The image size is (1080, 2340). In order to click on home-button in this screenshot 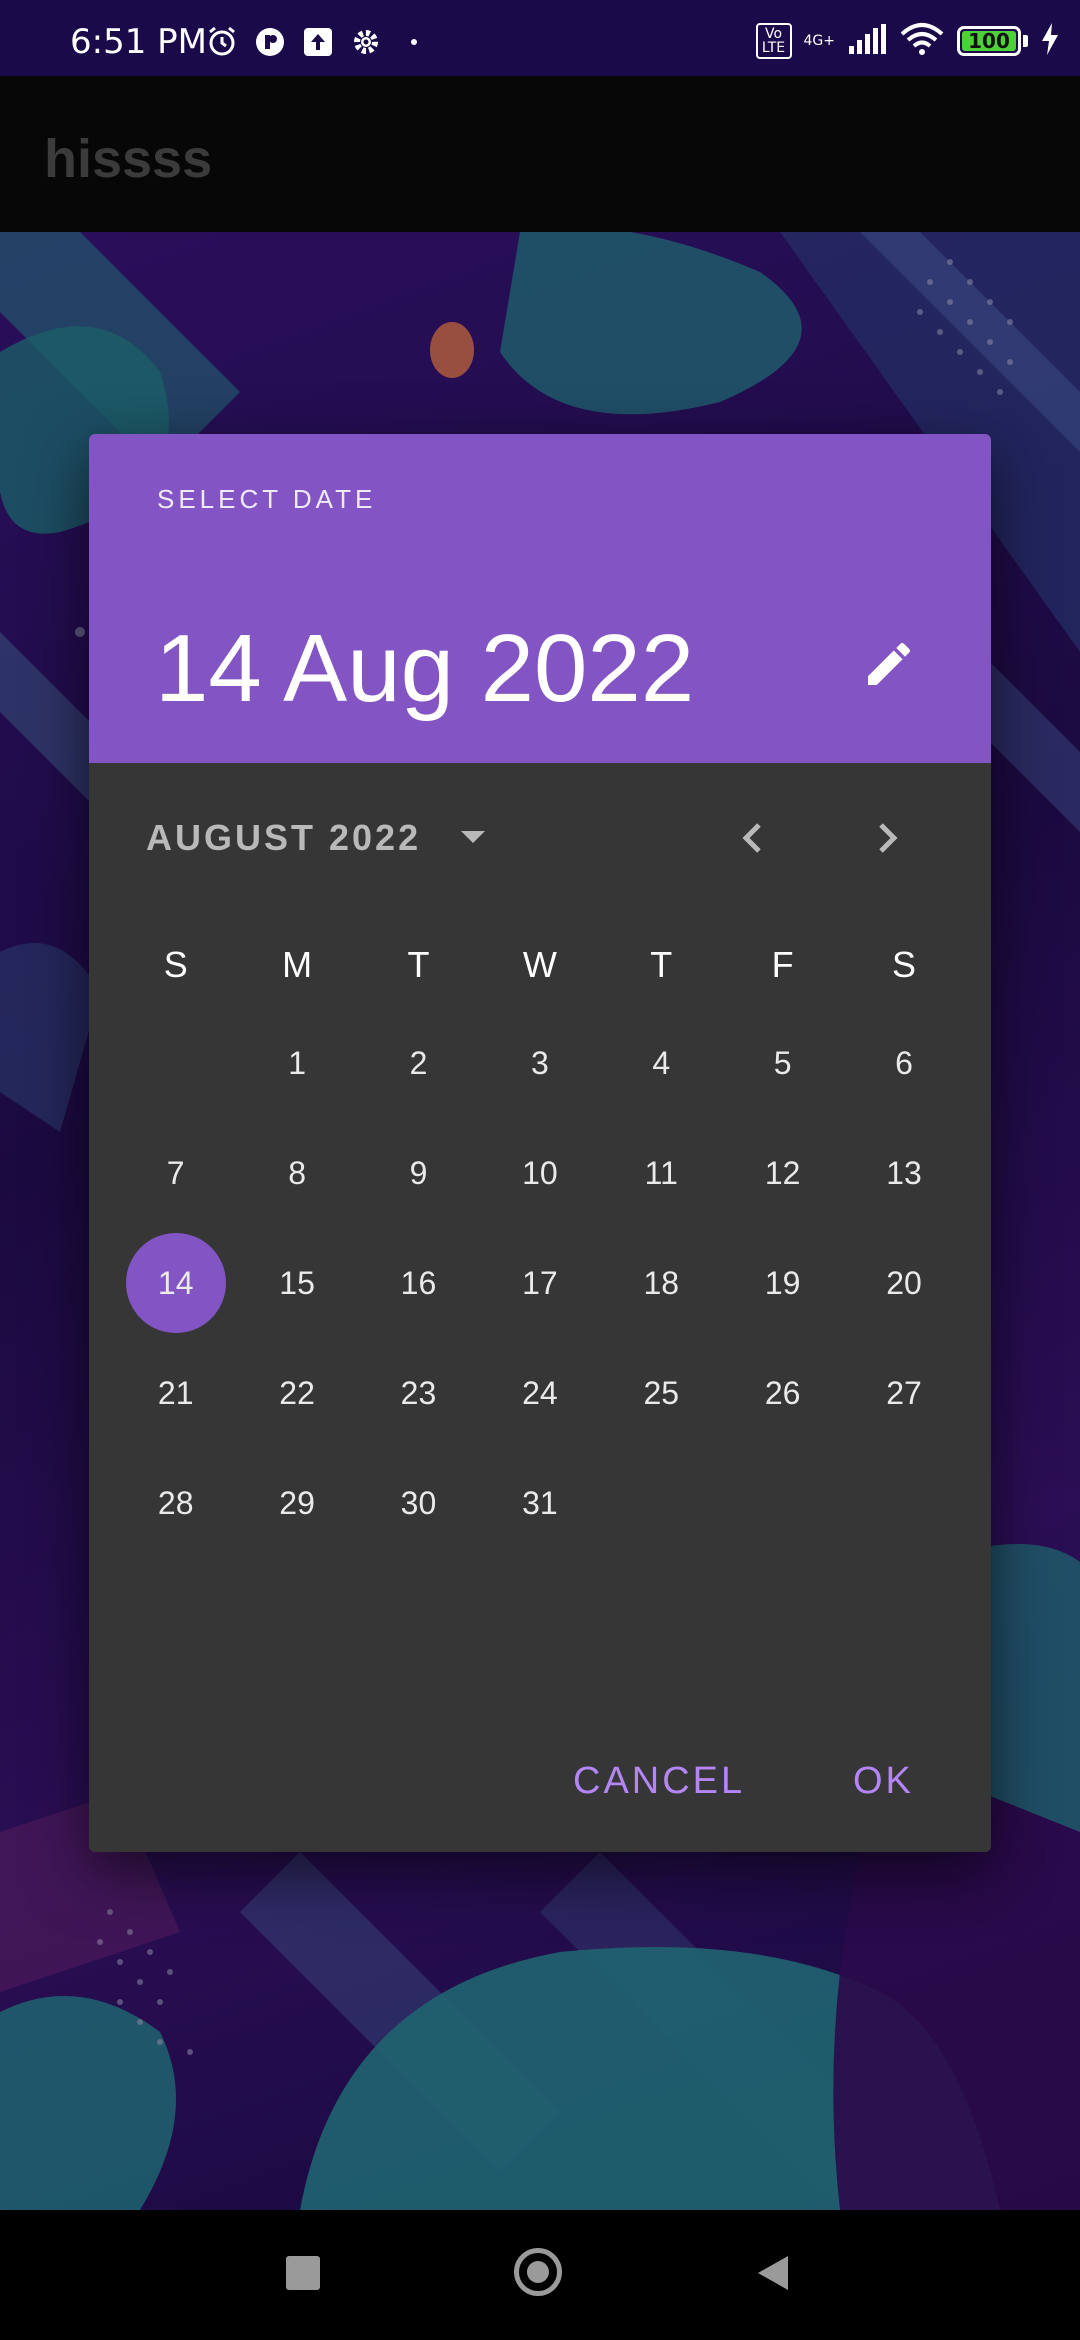, I will do `click(538, 2272)`.